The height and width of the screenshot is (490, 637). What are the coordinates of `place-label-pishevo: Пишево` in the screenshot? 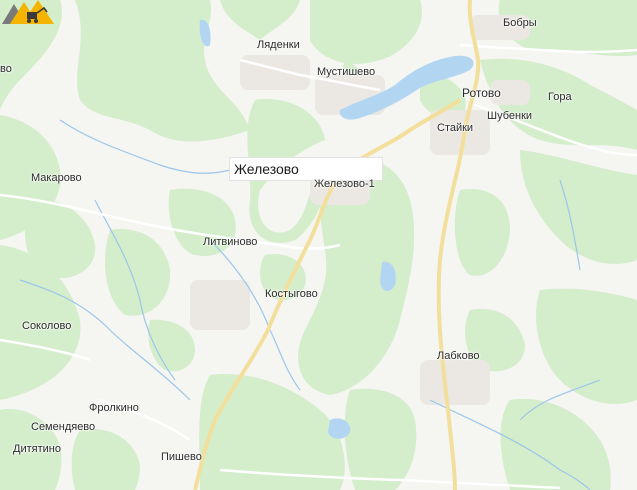 It's located at (181, 457).